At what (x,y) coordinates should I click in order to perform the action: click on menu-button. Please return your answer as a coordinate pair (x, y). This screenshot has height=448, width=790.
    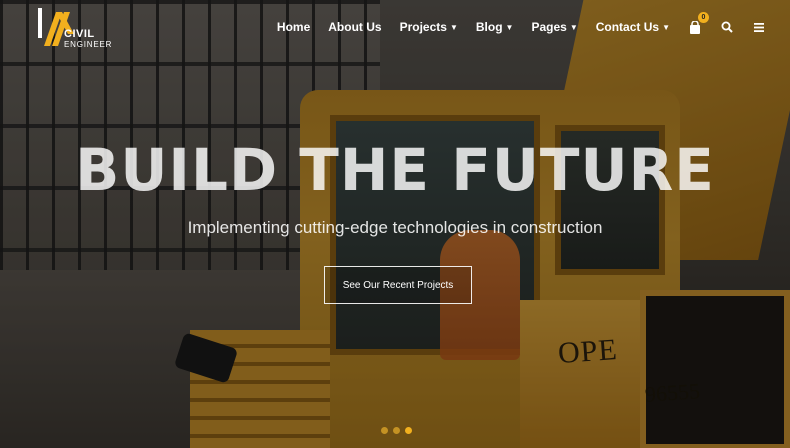
    Looking at the image, I should click on (759, 27).